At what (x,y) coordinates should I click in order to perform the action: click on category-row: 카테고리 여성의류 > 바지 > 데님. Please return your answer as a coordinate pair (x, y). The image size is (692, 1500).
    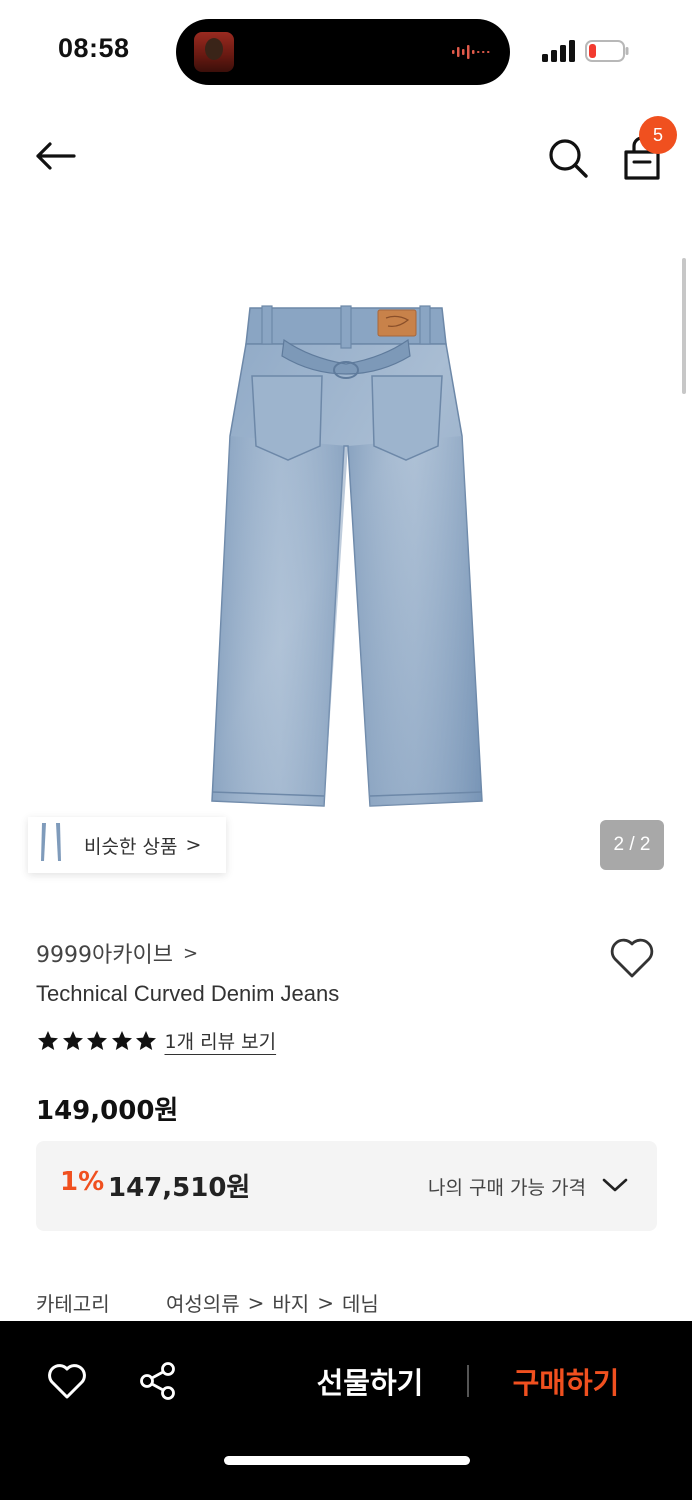
    Looking at the image, I should click on (207, 1302).